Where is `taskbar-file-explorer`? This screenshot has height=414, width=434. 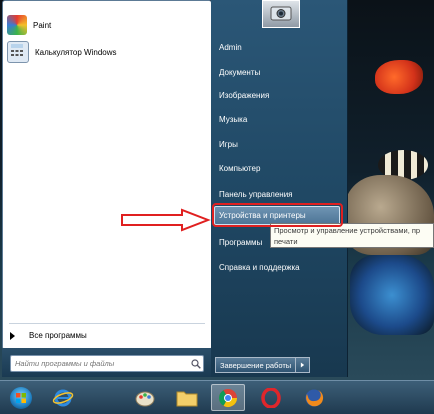 taskbar-file-explorer is located at coordinates (187, 397).